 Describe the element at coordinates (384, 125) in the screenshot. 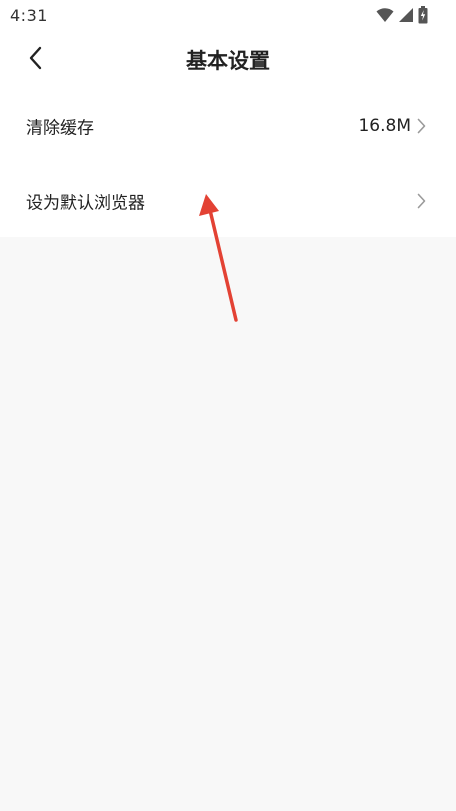

I see `cache-size-value: 16.8M` at that location.